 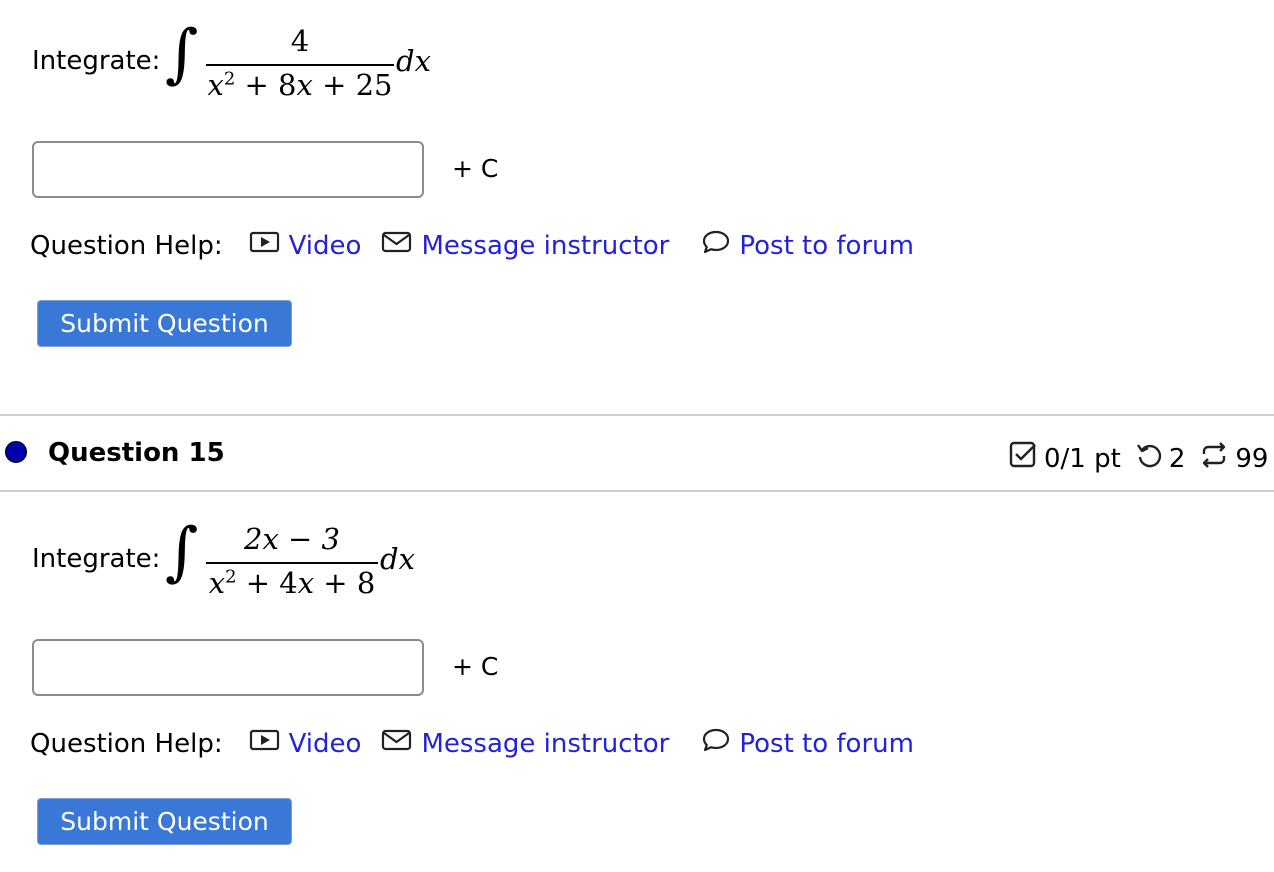 I want to click on fraction: 2x − 3 x2 + 4x + 8, so click(x=292, y=564).